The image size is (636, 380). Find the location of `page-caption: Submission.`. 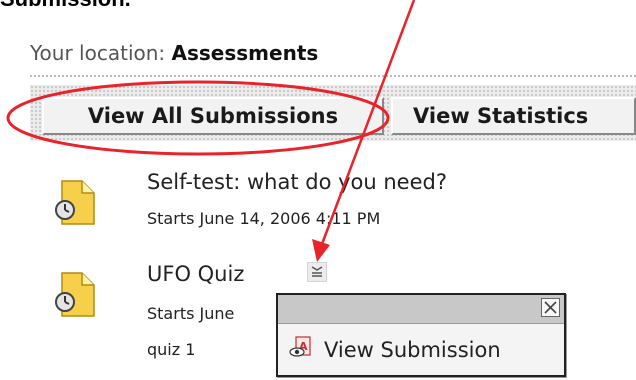

page-caption: Submission. is located at coordinates (65, 6).